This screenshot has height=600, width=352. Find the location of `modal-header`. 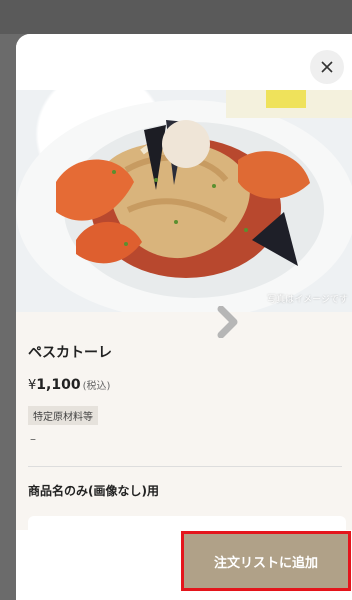

modal-header is located at coordinates (184, 62).